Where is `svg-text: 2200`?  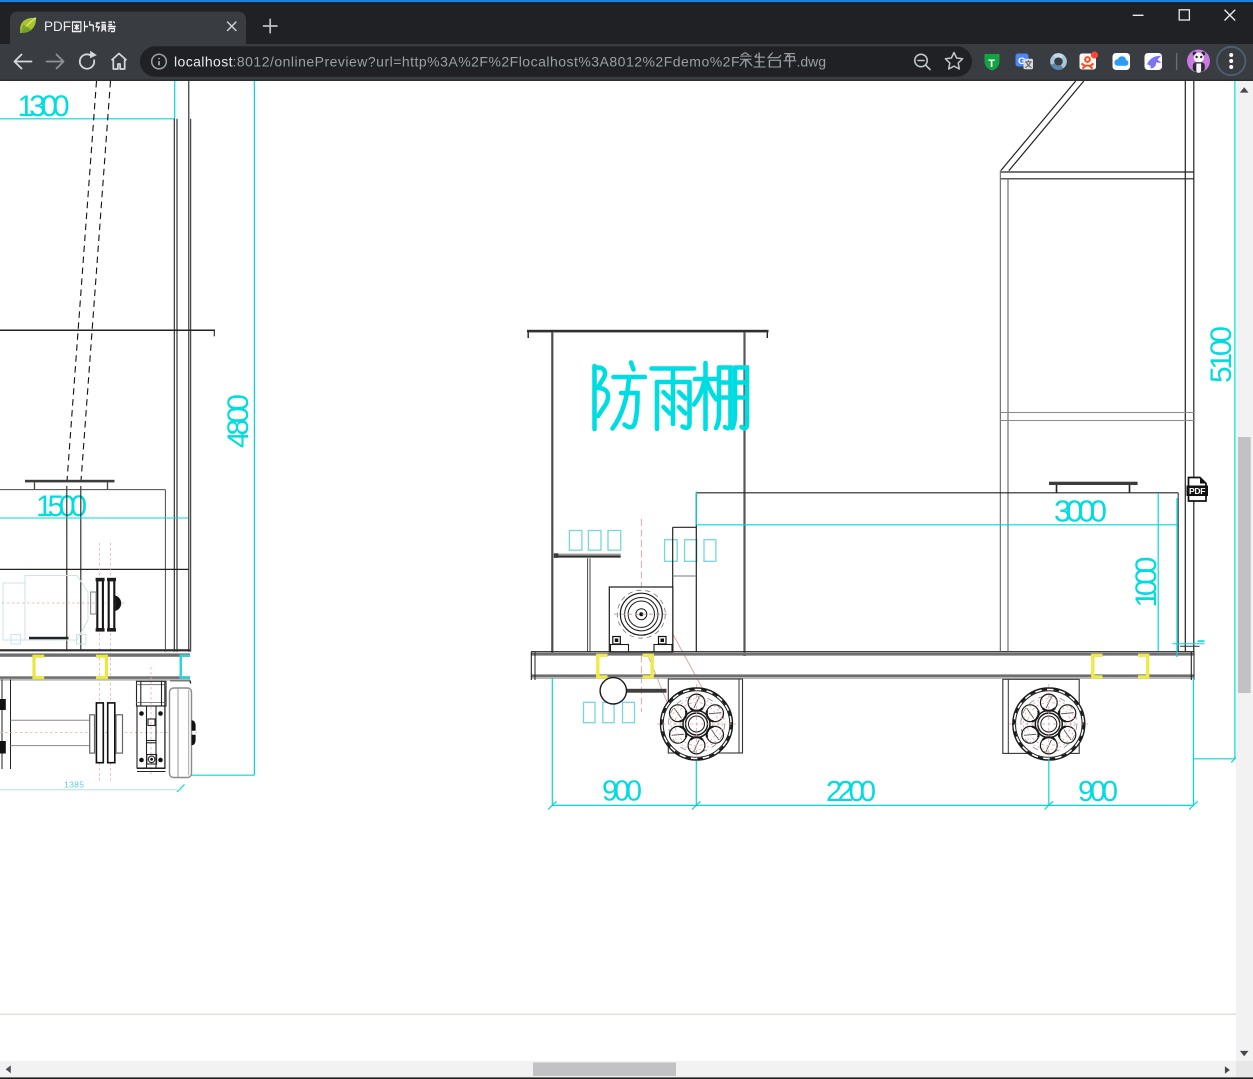
svg-text: 2200 is located at coordinates (851, 792).